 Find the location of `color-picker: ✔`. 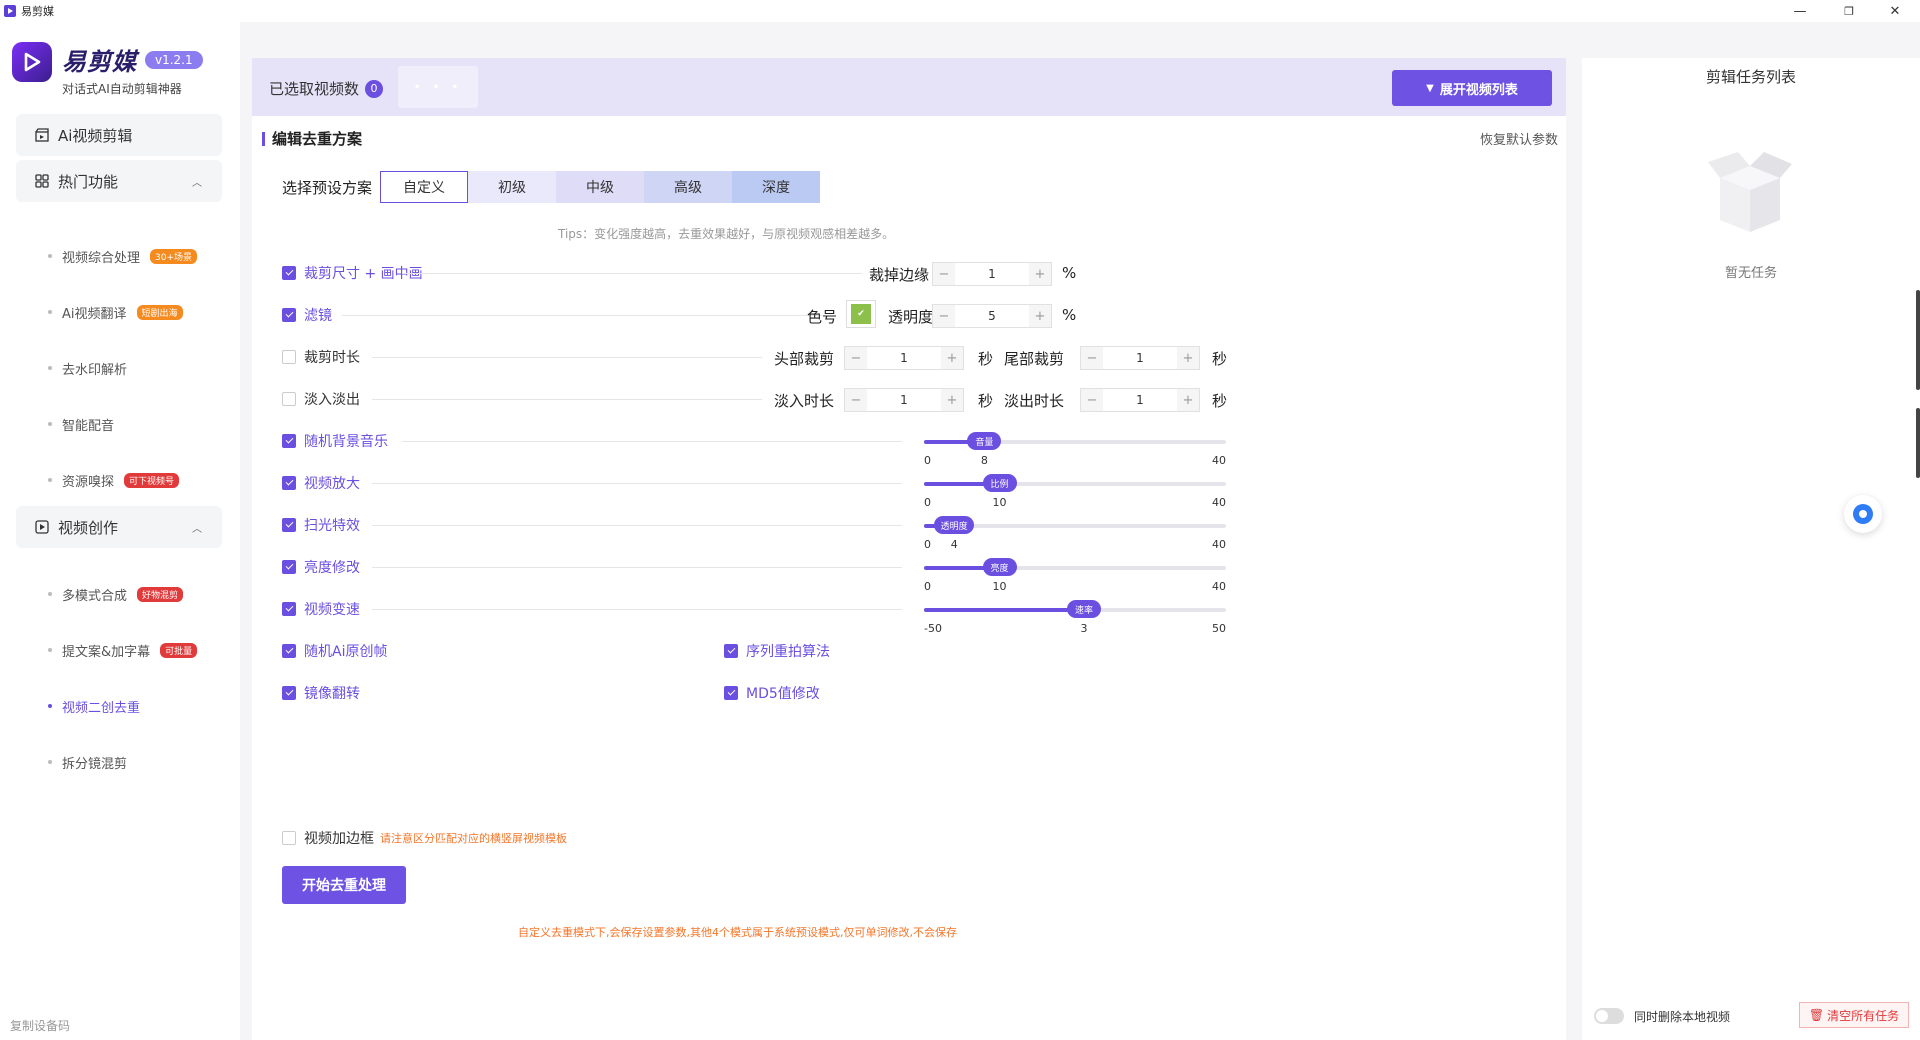

color-picker: ✔ is located at coordinates (861, 314).